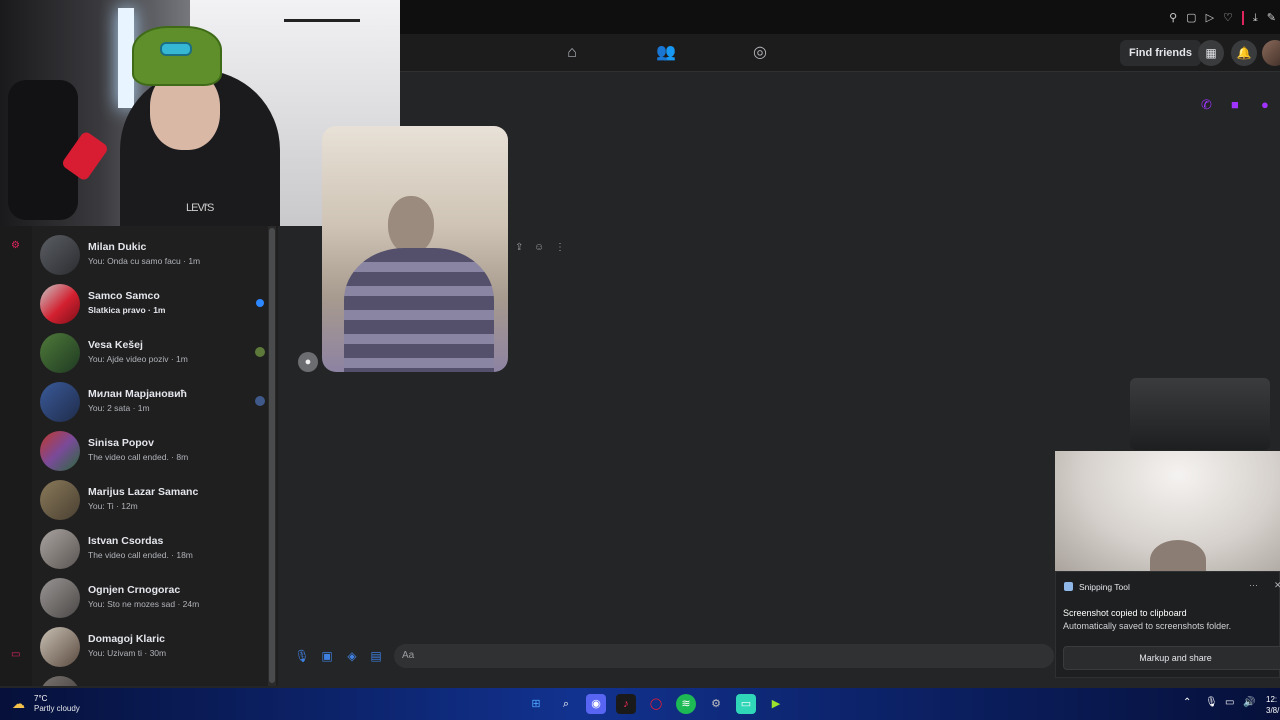 Image resolution: width=1280 pixels, height=720 pixels. I want to click on chat-row-partial, so click(155, 679).